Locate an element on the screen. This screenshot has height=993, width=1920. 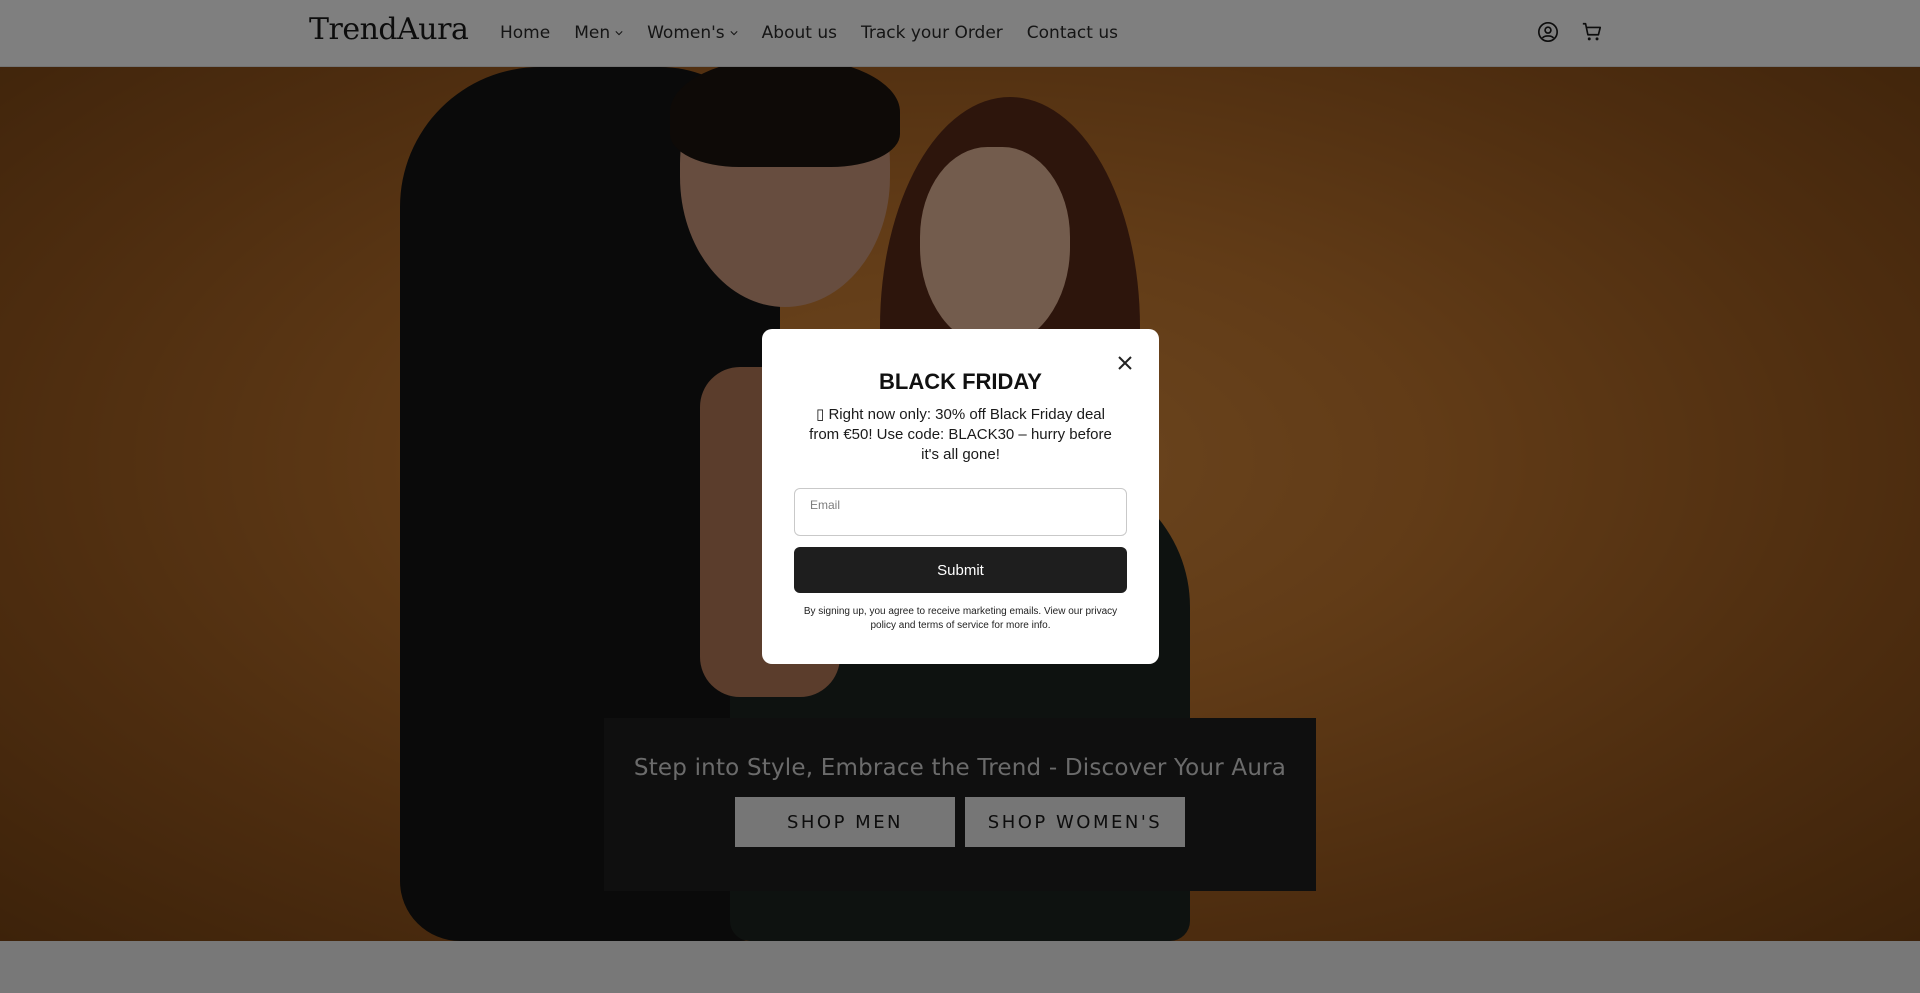
submit-button: Submit is located at coordinates (960, 570).